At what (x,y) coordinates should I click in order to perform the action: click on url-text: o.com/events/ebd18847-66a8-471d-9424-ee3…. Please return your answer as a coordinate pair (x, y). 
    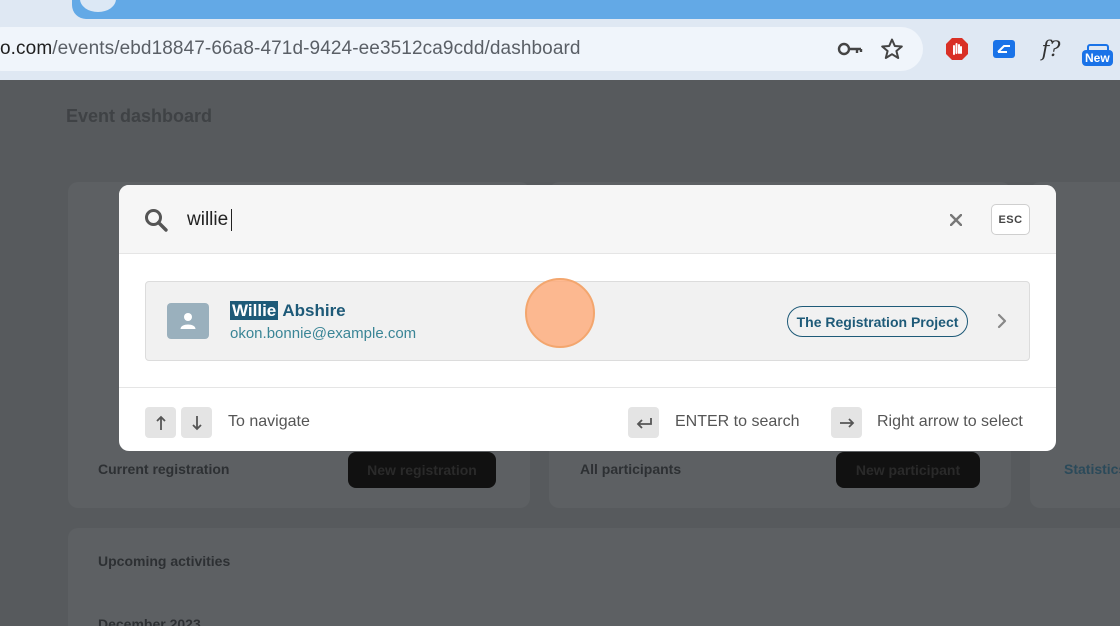
    Looking at the image, I should click on (290, 49).